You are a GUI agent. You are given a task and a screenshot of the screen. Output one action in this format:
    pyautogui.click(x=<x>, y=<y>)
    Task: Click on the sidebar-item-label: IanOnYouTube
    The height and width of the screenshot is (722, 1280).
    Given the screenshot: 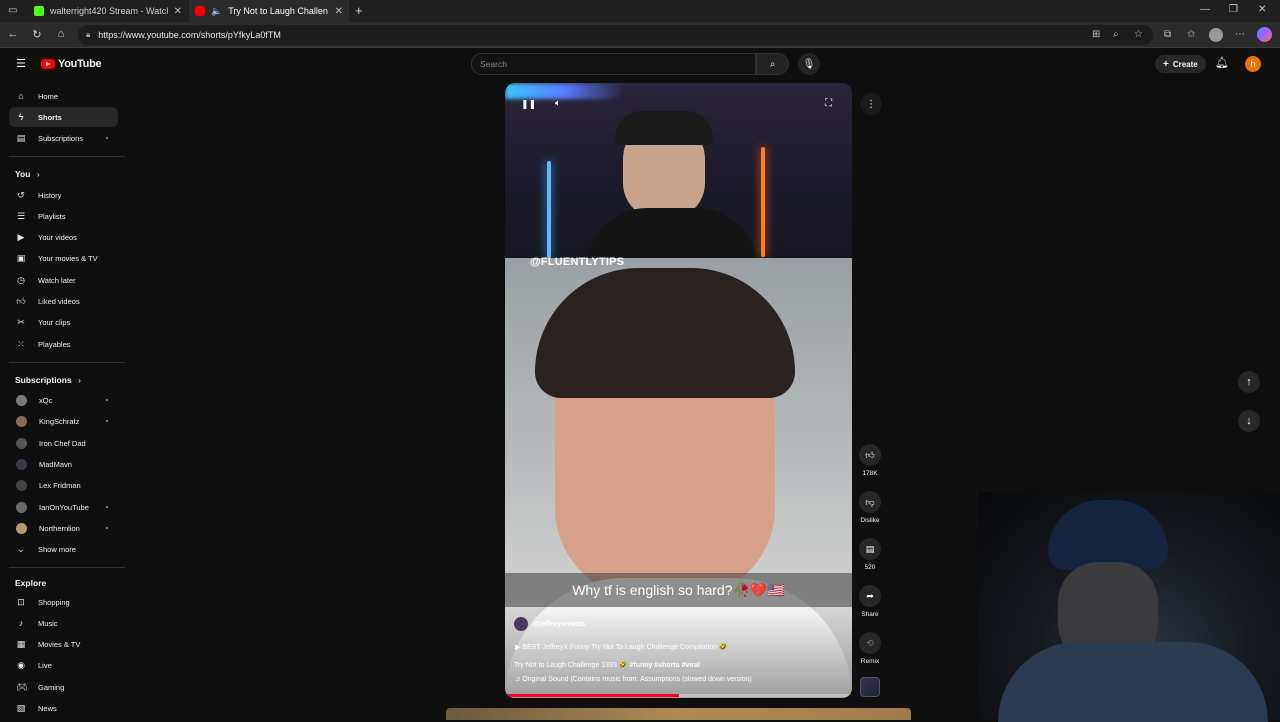 What is the action you would take?
    pyautogui.click(x=64, y=507)
    